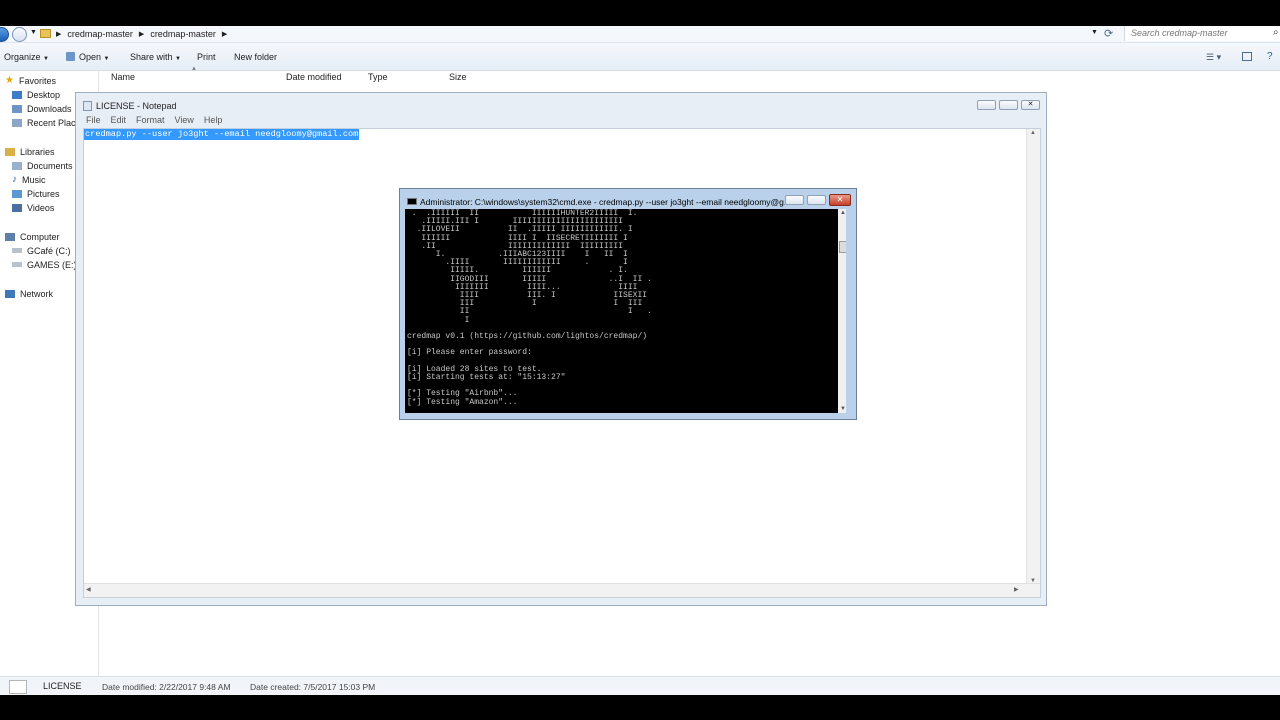  Describe the element at coordinates (1108, 33) in the screenshot. I see `refresh-icon: ⟳` at that location.